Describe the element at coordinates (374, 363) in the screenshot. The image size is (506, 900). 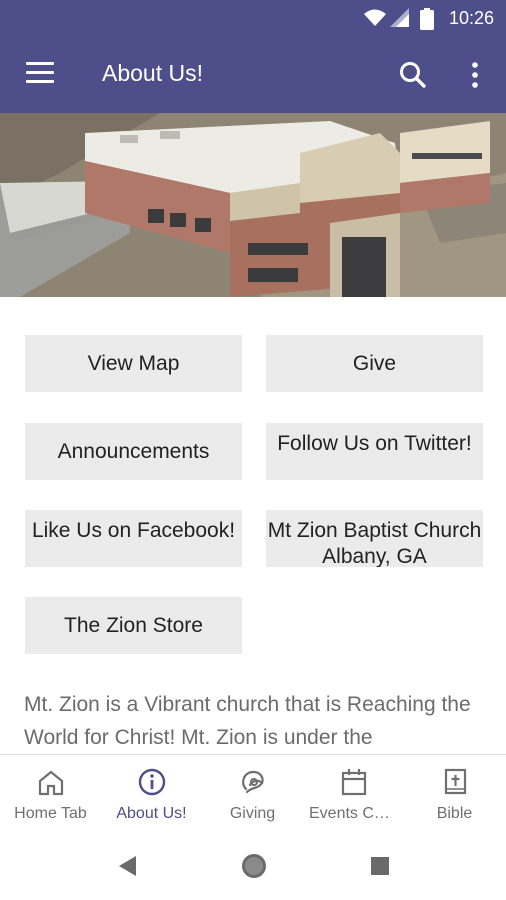
I see `give-button: Give` at that location.